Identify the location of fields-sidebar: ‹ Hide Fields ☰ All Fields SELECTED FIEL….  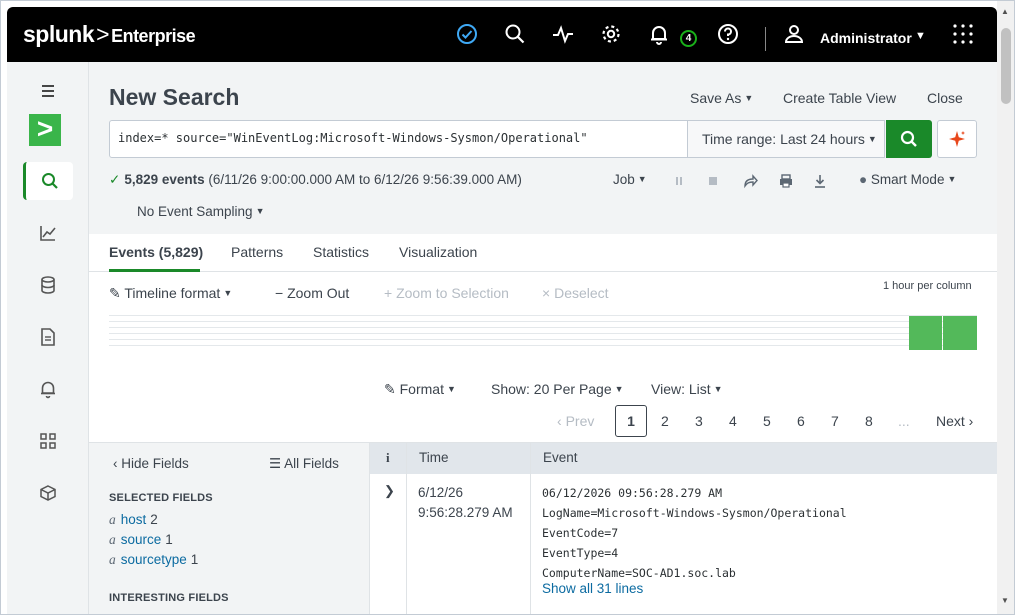
(229, 528).